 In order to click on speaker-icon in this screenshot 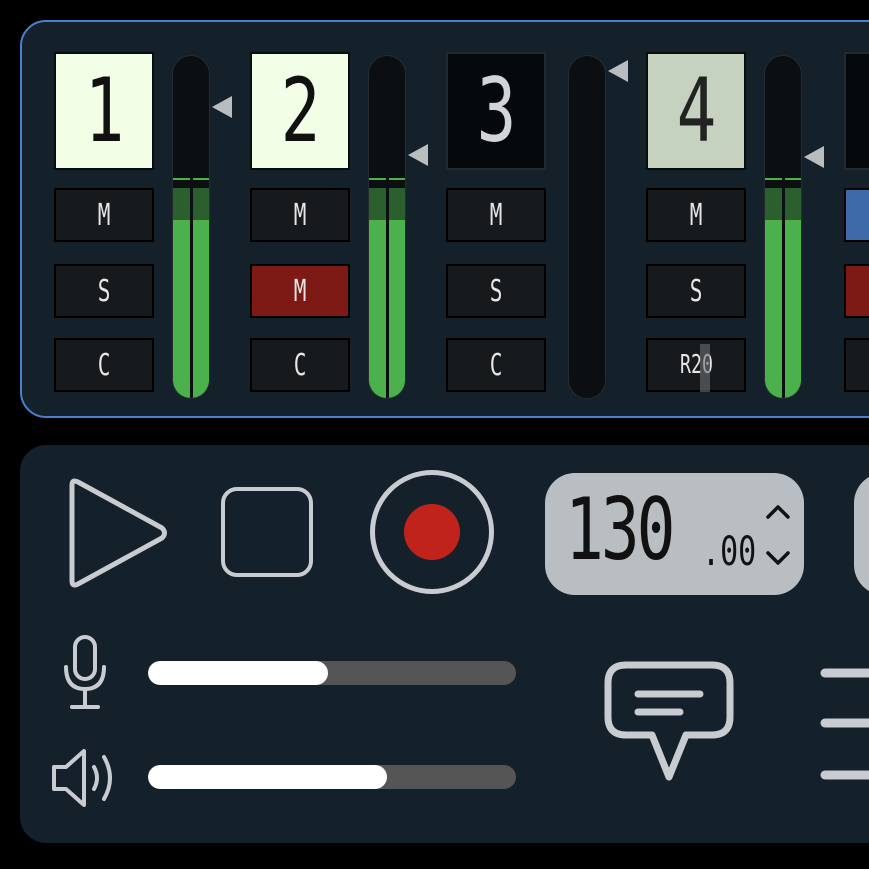, I will do `click(86, 778)`.